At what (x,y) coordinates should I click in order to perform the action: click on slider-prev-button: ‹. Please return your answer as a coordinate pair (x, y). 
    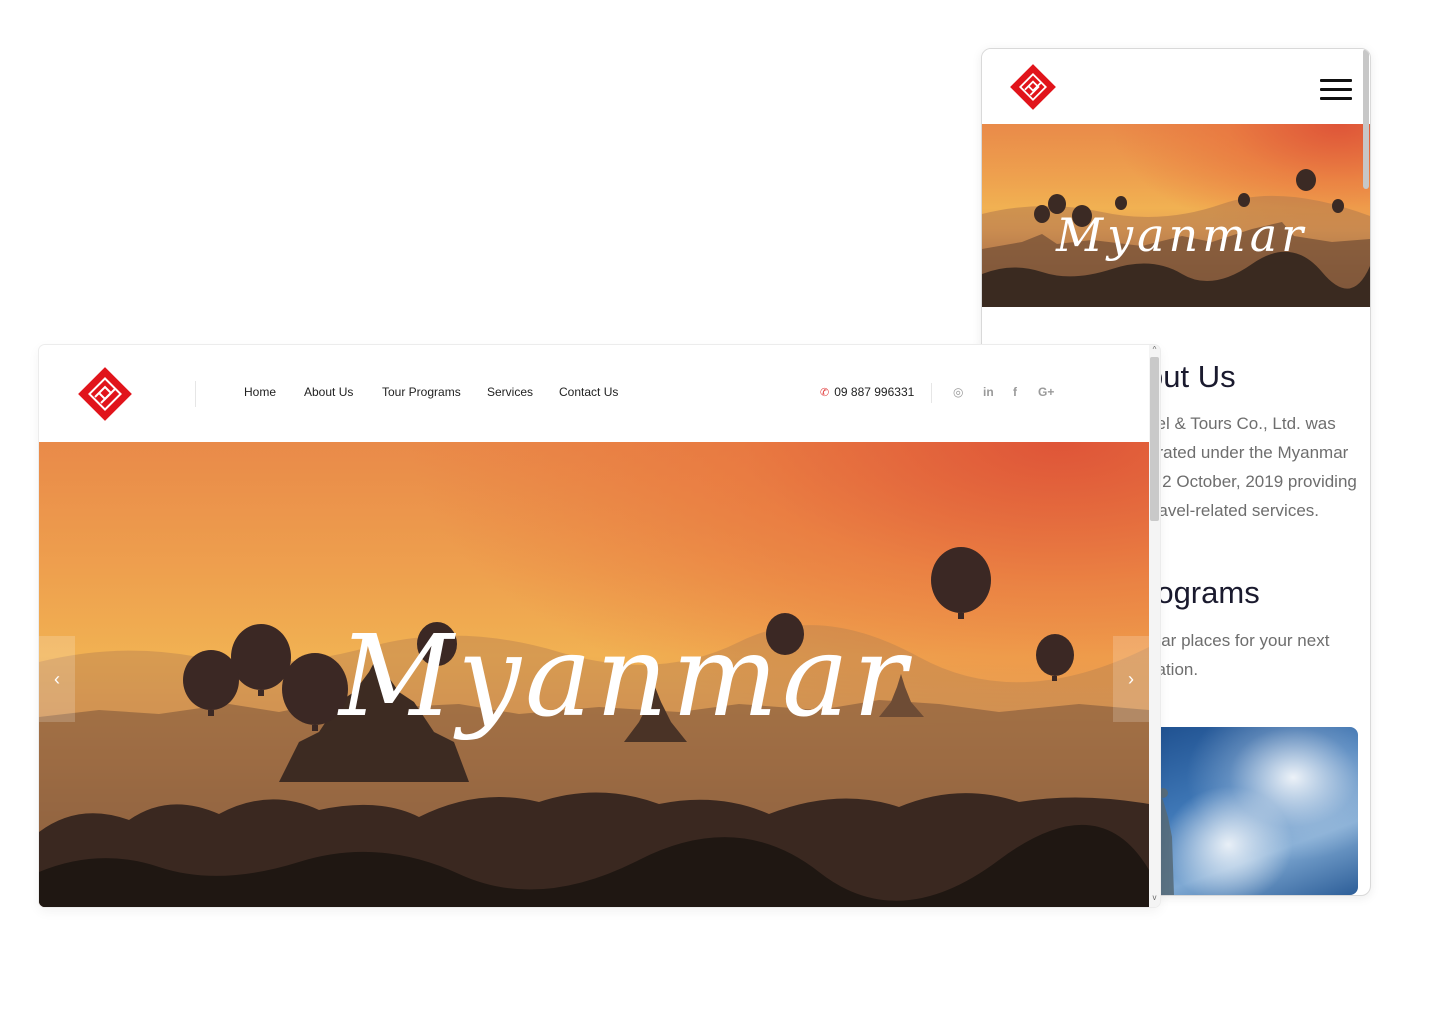
    Looking at the image, I should click on (57, 679).